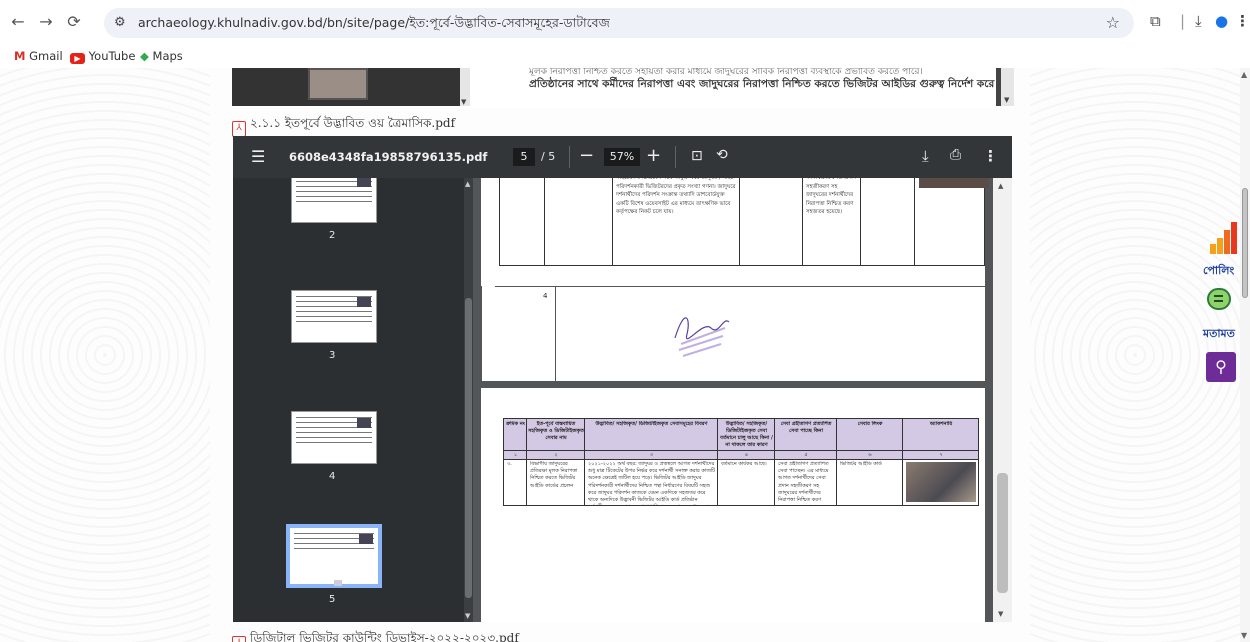 The width and height of the screenshot is (1250, 642). What do you see at coordinates (1242, 21) in the screenshot?
I see `browser-menu-icon: ⋮` at bounding box center [1242, 21].